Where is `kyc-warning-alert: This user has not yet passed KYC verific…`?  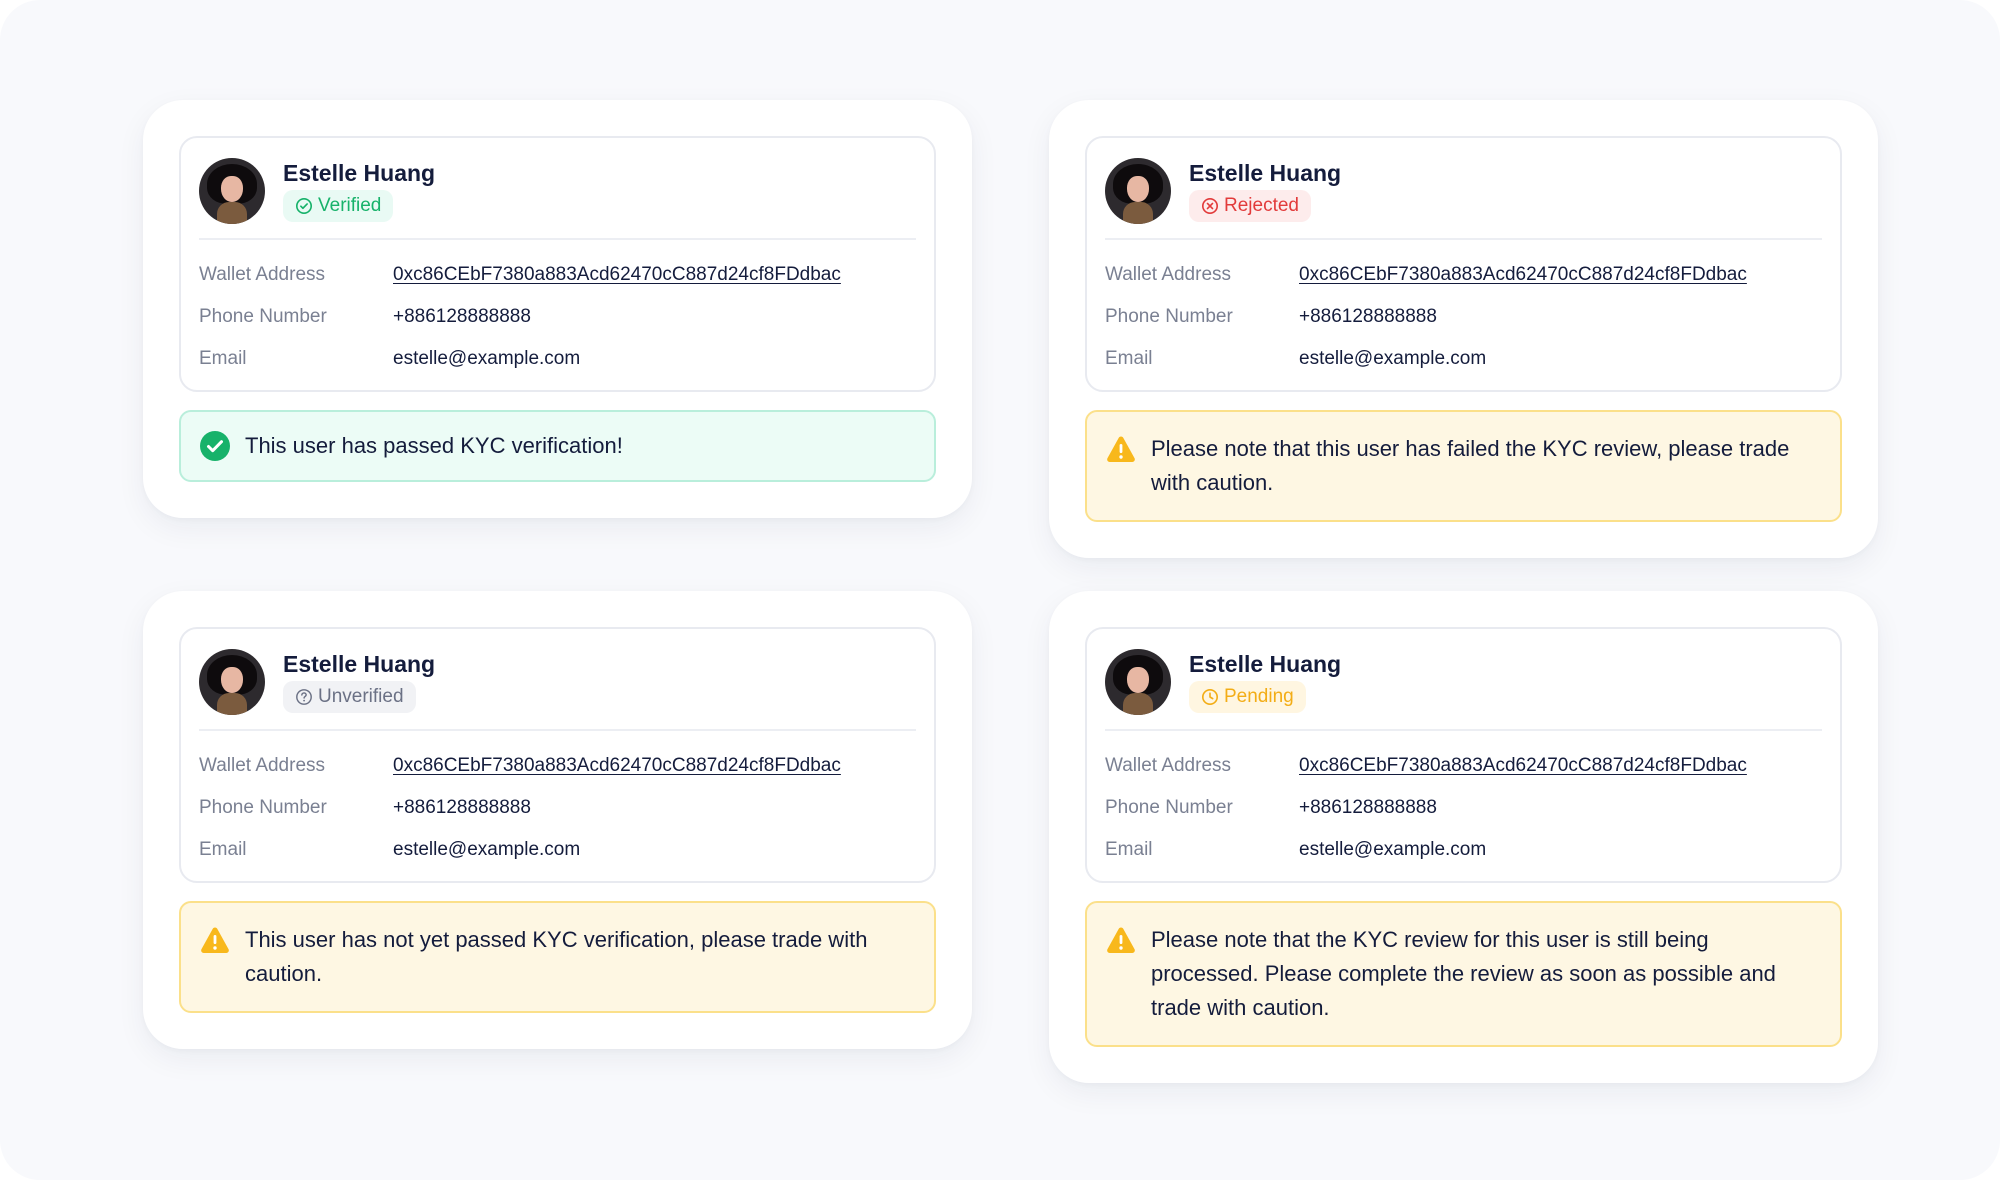
kyc-warning-alert: This user has not yet passed KYC verific… is located at coordinates (557, 957).